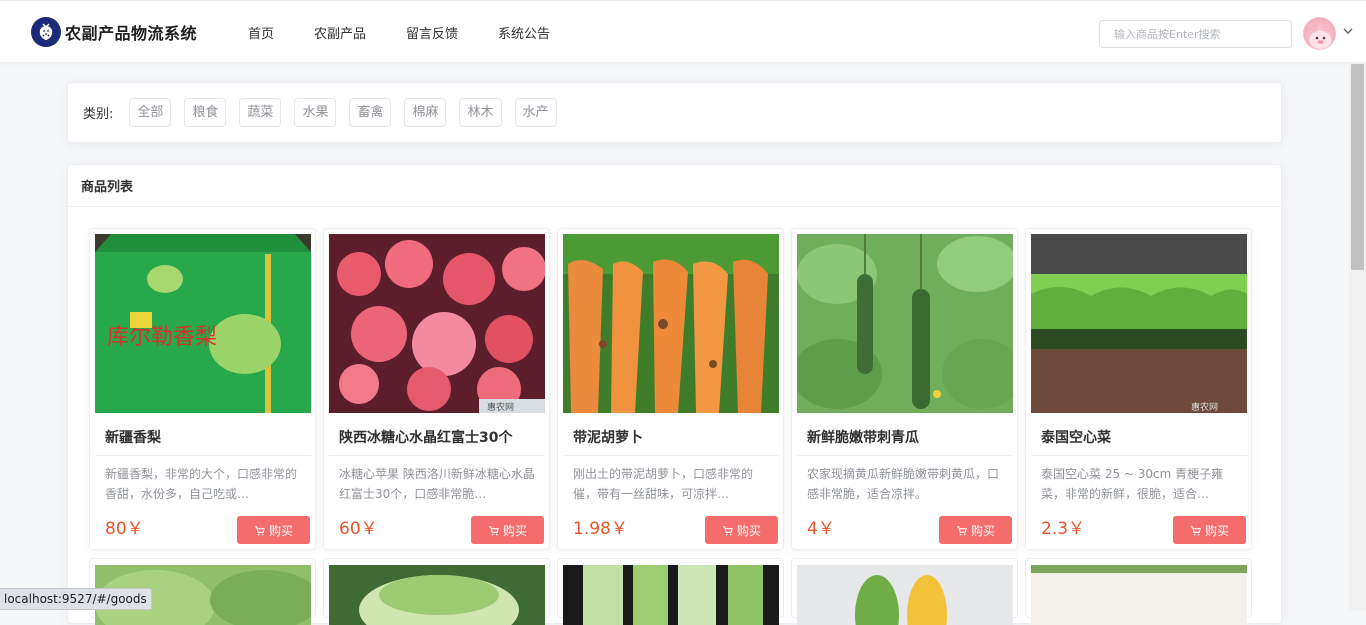 Image resolution: width=1366 pixels, height=625 pixels. Describe the element at coordinates (425, 437) in the screenshot. I see `goods-name: 陕西冰糖心水晶红富士30个` at that location.